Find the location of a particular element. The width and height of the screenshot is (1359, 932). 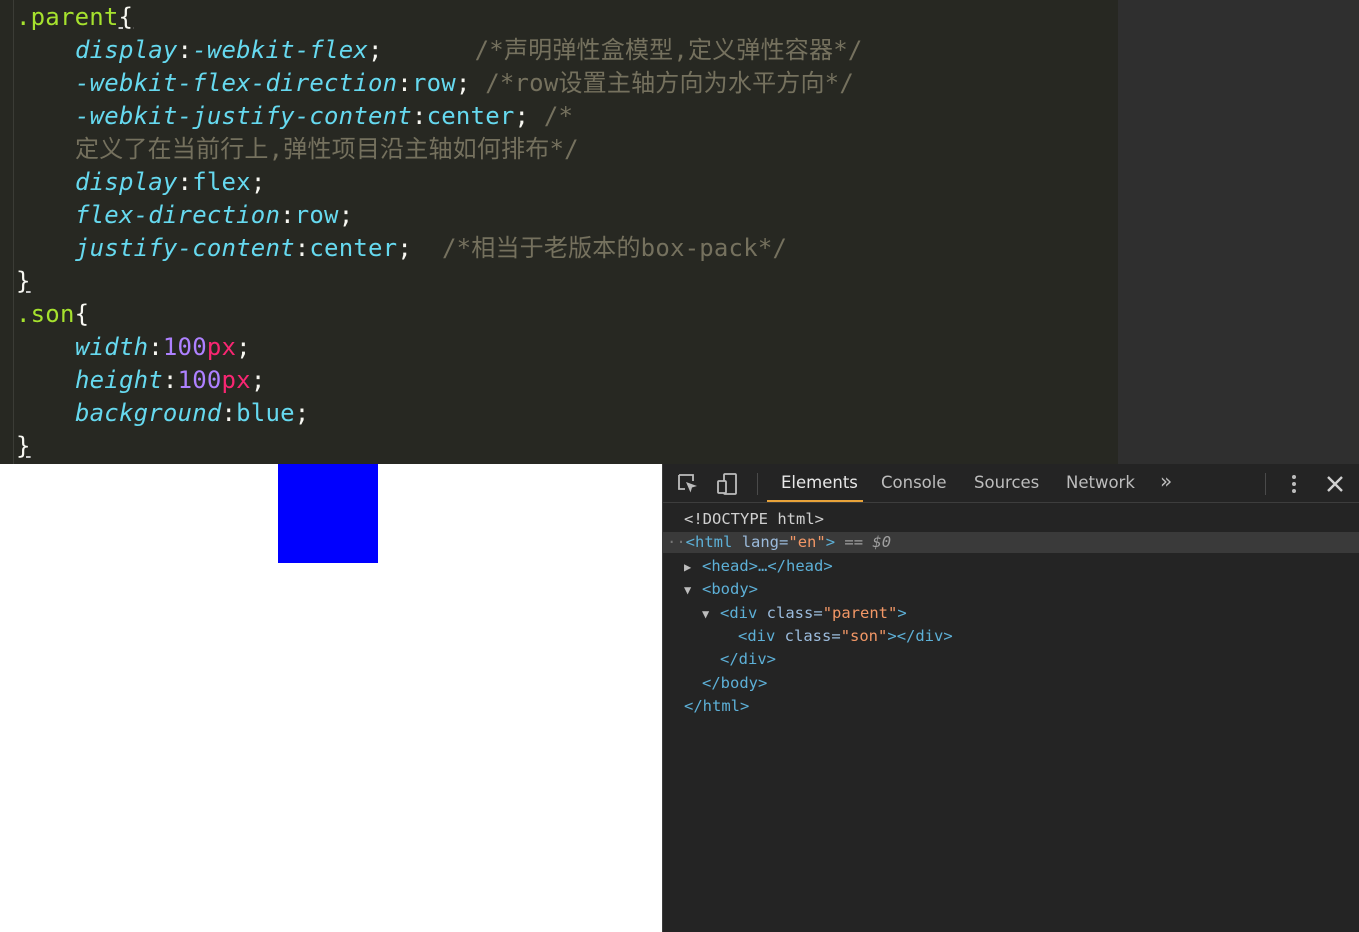

dom-node-body-close: </body> is located at coordinates (734, 683).